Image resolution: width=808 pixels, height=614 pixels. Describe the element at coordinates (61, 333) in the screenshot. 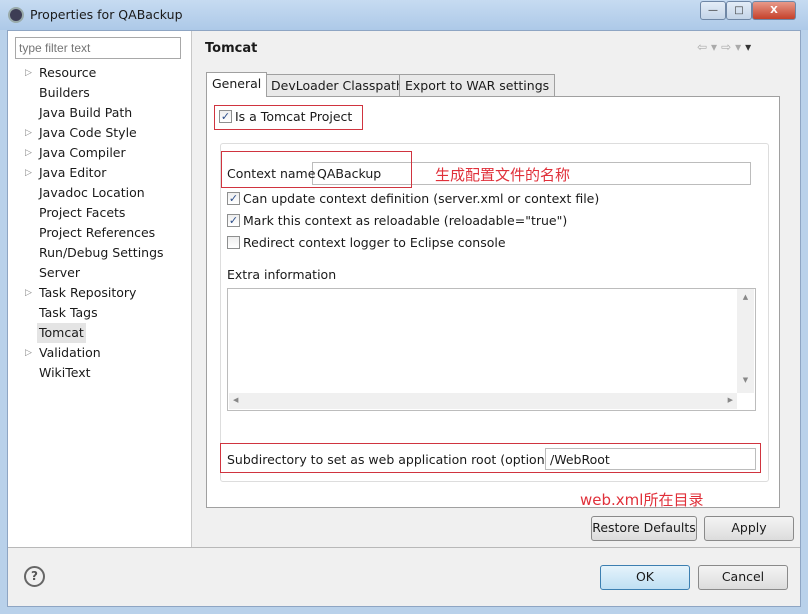

I see `sidebar-item: Tomcat` at that location.